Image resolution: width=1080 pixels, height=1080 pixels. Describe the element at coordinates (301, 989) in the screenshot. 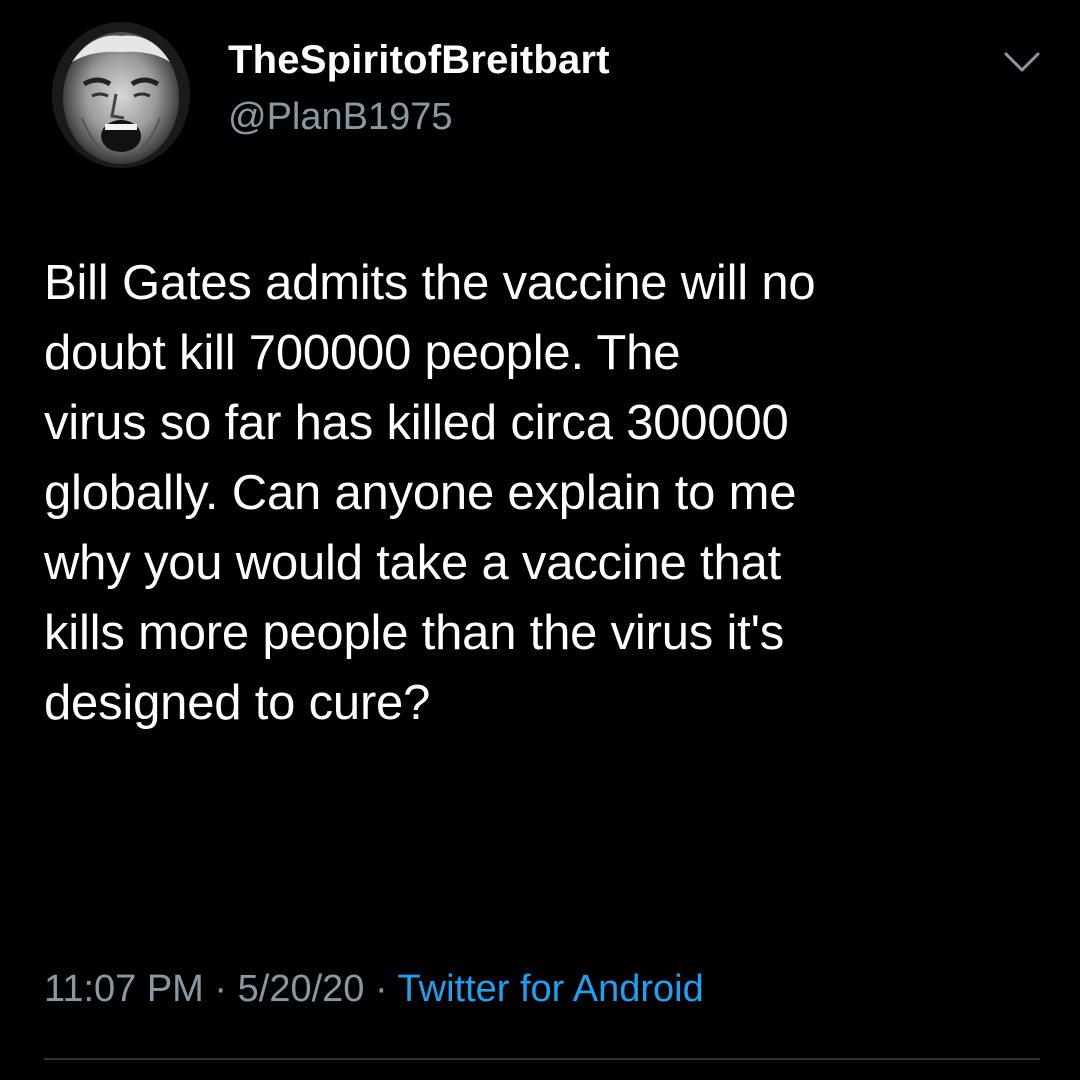

I see `tweet-date: 5/20/20` at that location.